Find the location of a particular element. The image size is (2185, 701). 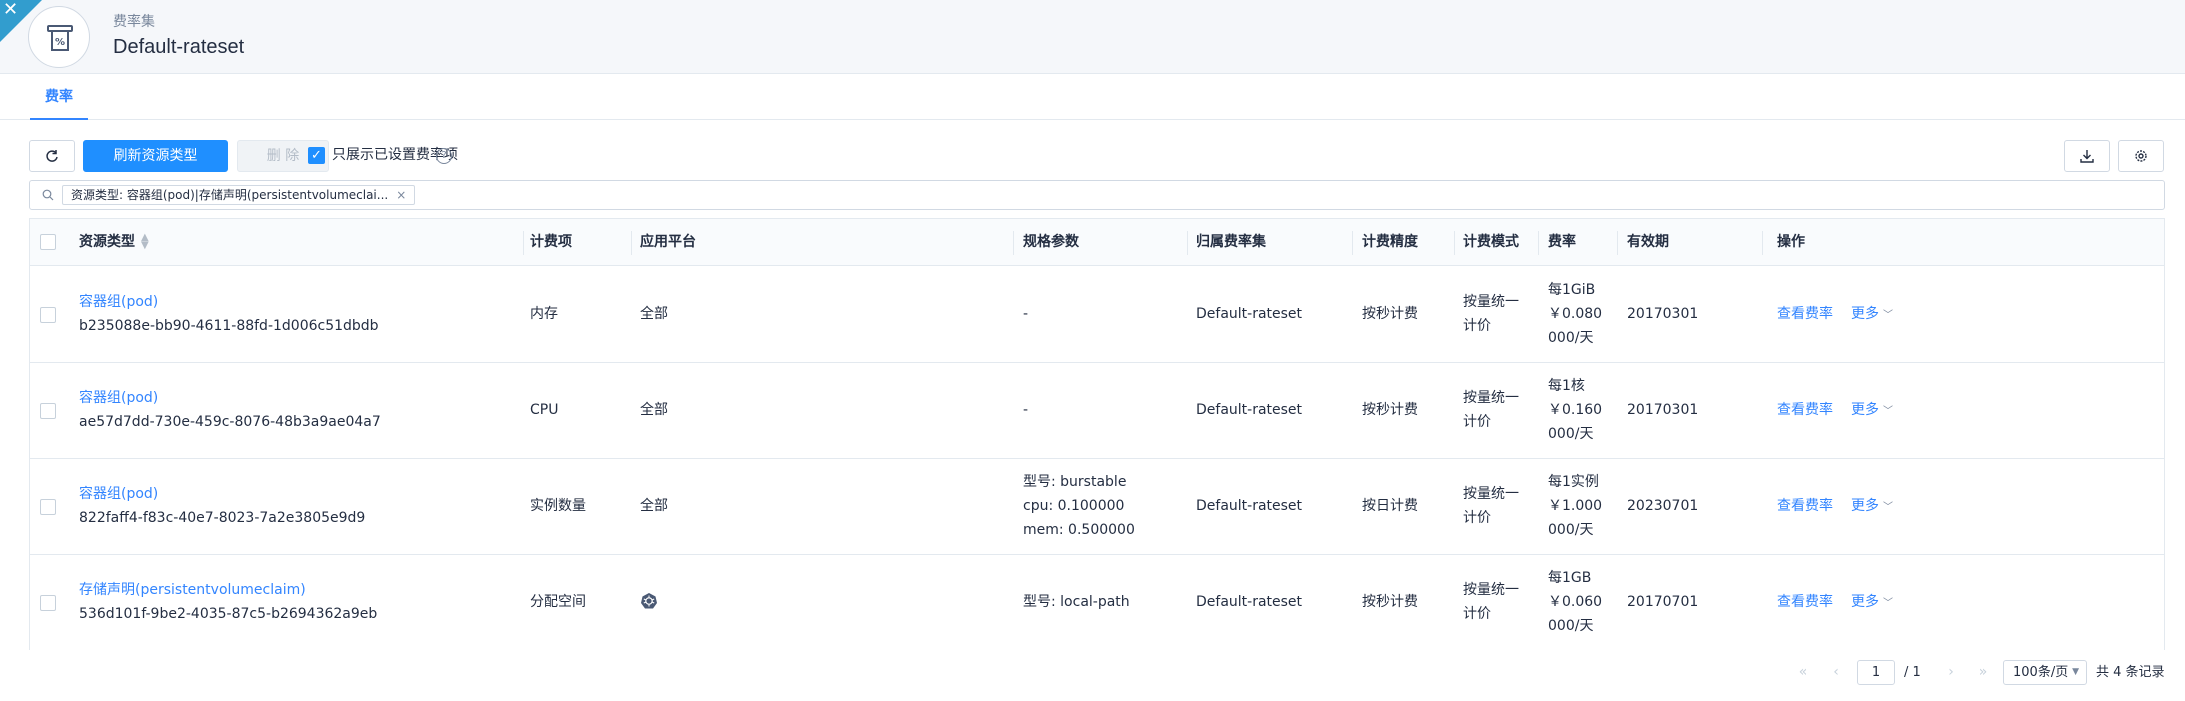

refresh-button is located at coordinates (52, 156).